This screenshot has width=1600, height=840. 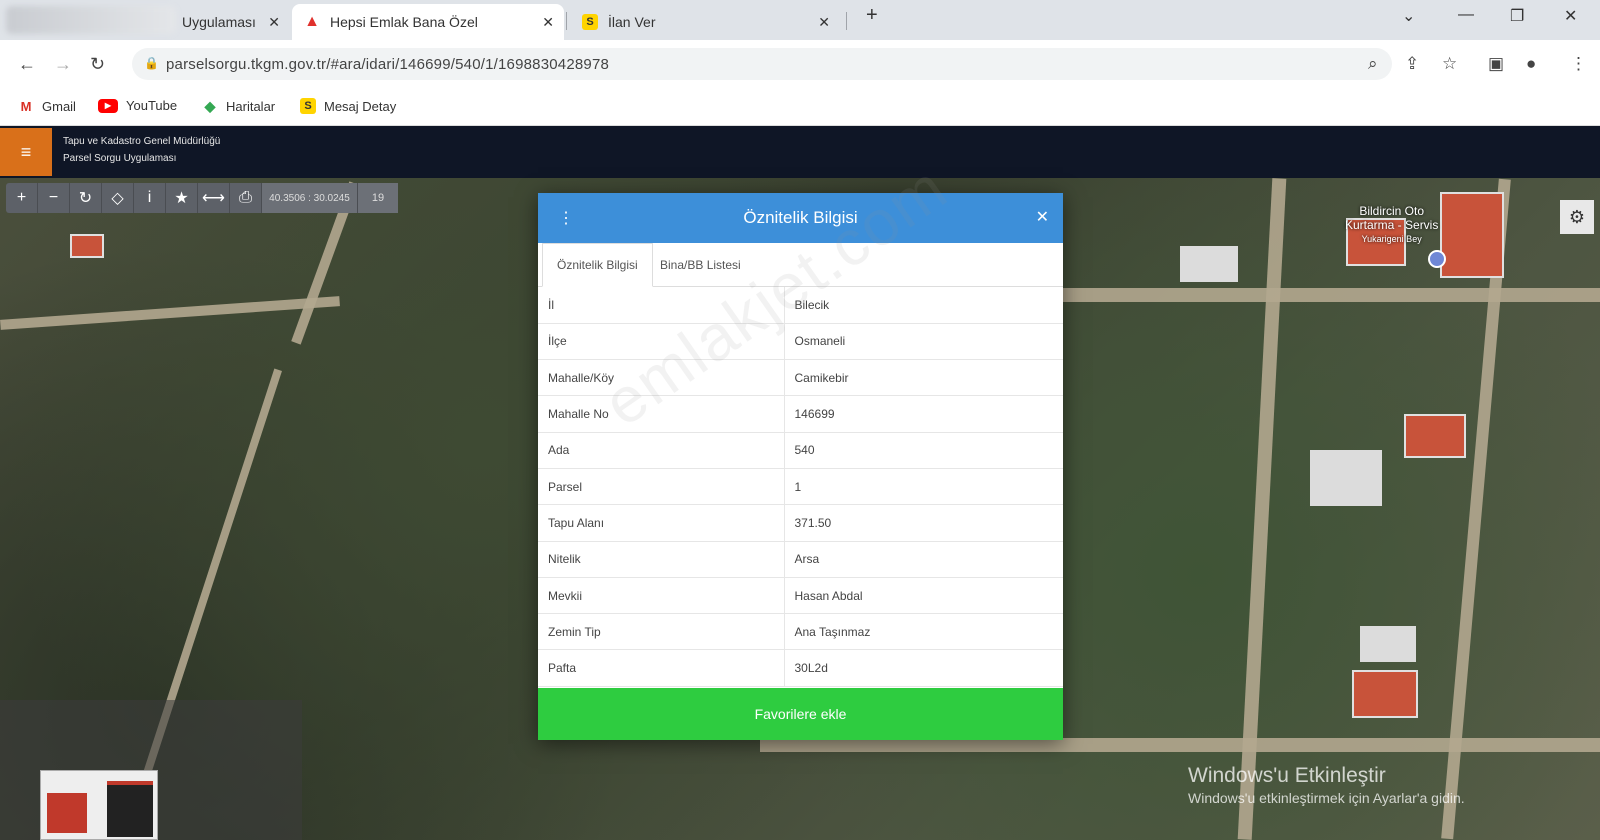 I want to click on bookmark-label: Mesaj Detay, so click(x=360, y=106).